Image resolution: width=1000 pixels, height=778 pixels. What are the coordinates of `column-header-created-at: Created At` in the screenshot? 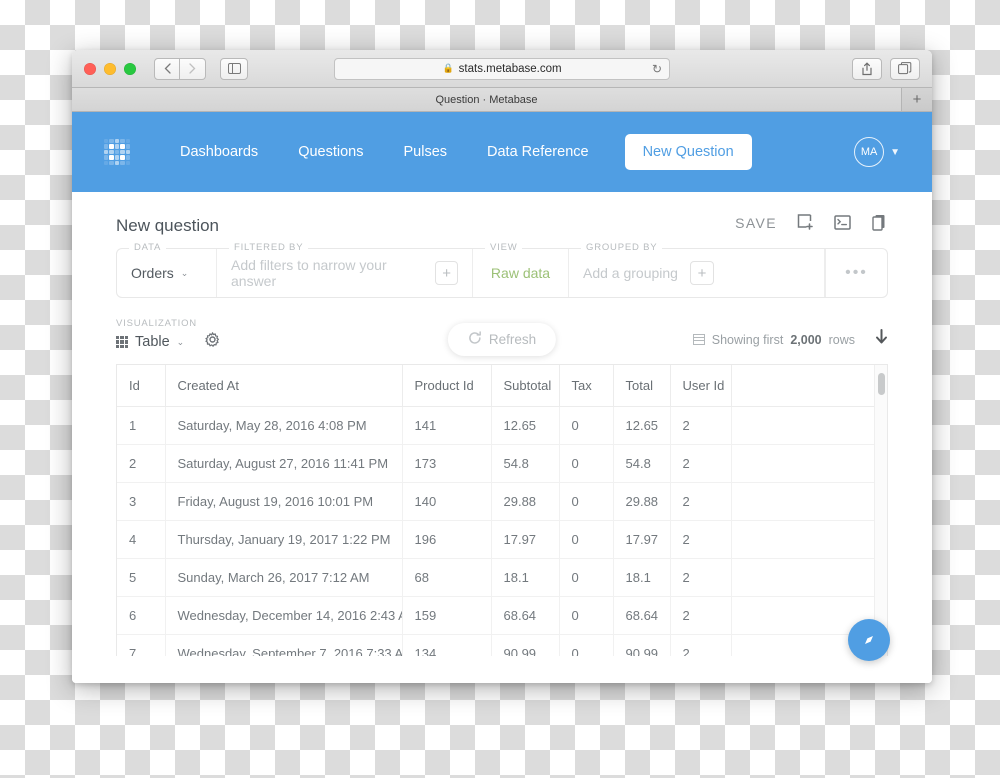 It's located at (284, 386).